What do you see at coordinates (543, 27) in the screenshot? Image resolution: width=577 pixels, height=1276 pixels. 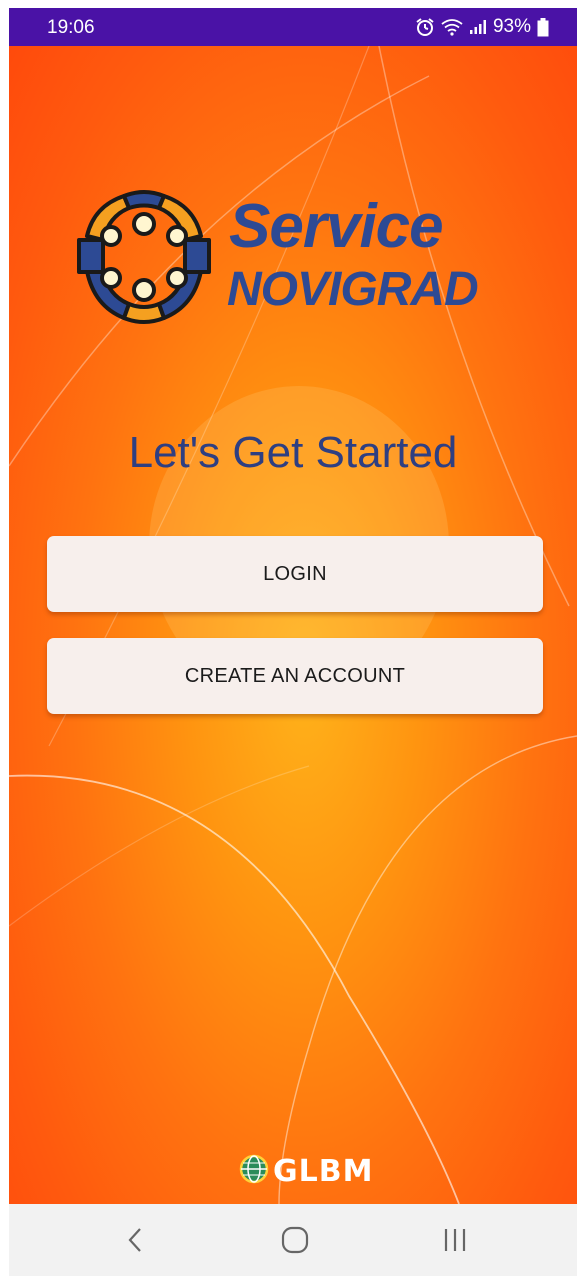 I see `battery-icon` at bounding box center [543, 27].